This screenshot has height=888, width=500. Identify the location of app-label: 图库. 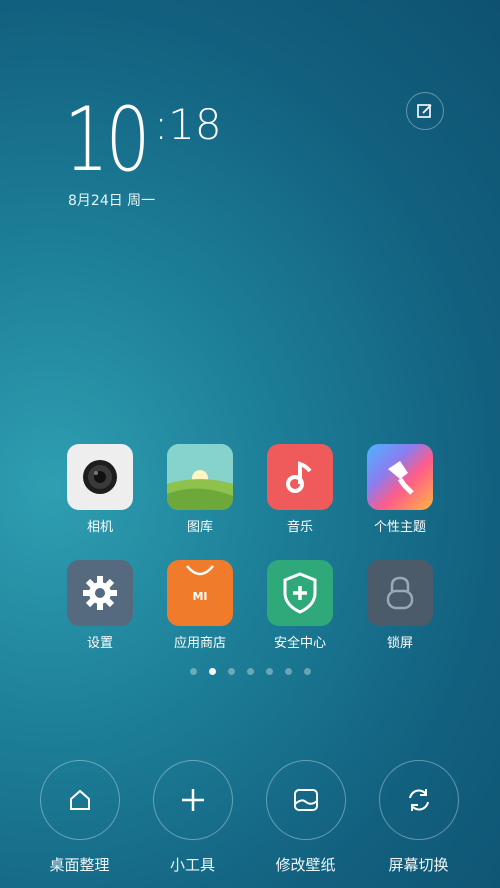
(199, 527).